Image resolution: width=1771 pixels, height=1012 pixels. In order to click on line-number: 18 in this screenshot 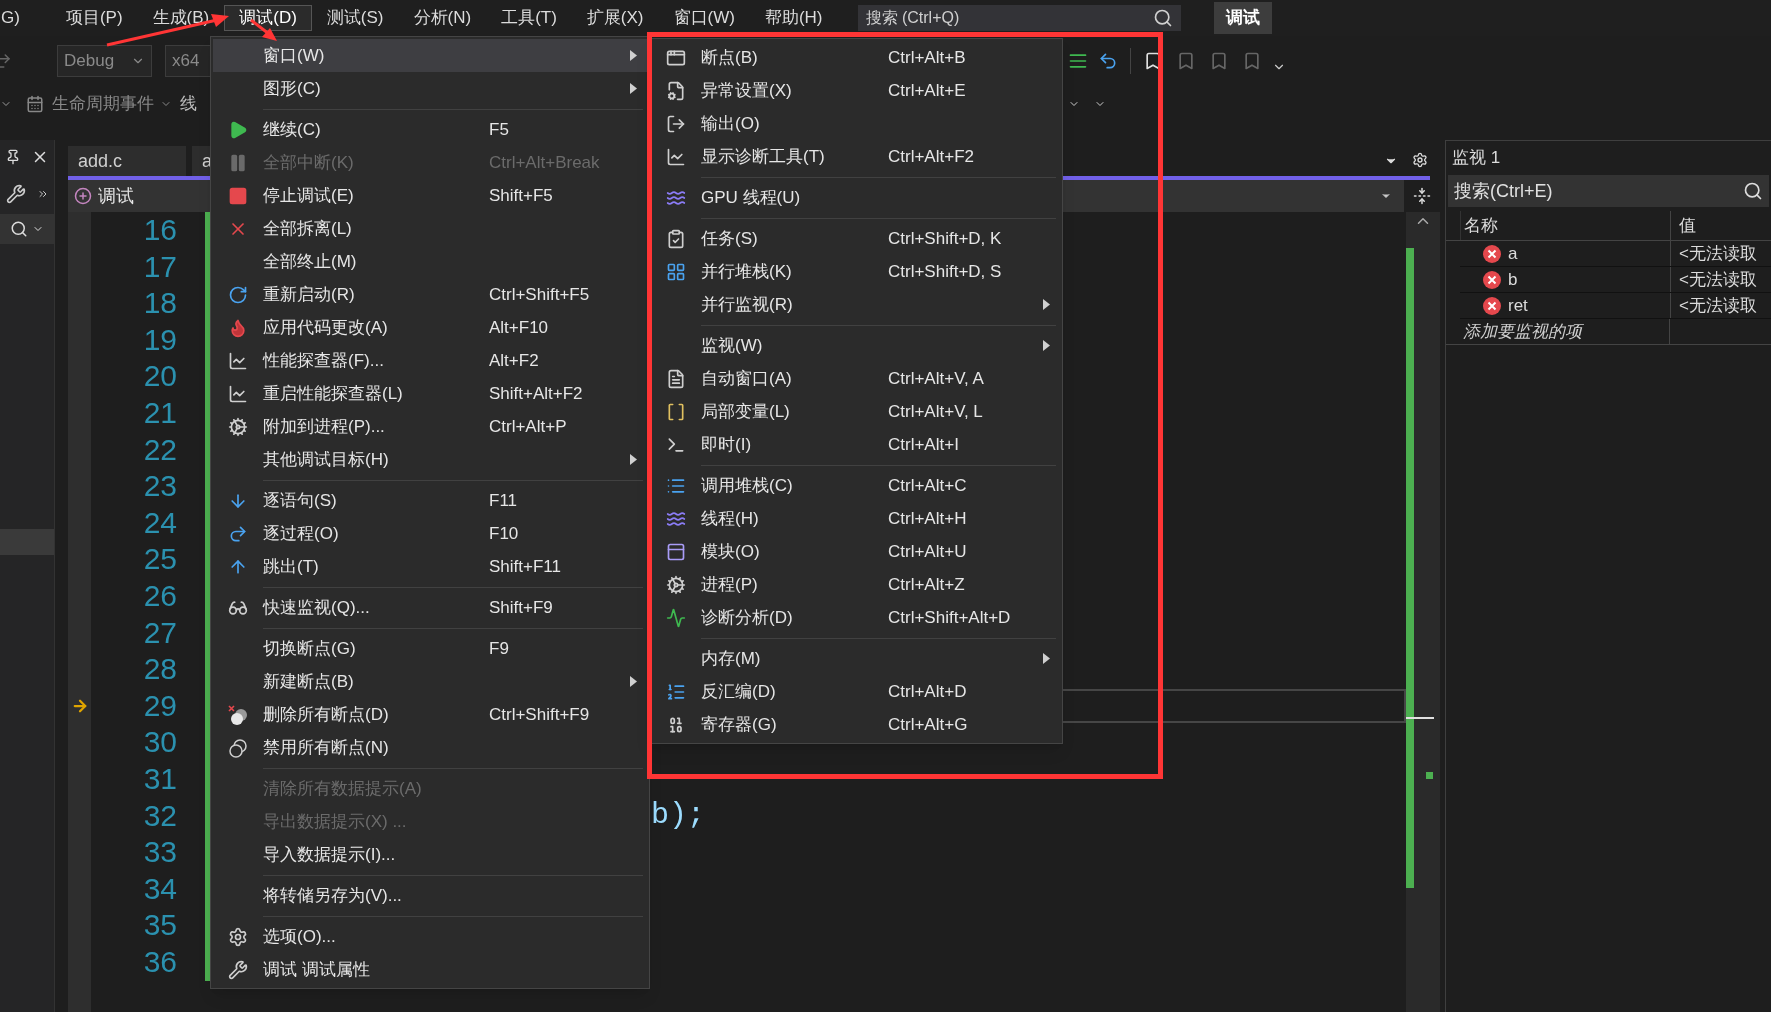, I will do `click(159, 303)`.